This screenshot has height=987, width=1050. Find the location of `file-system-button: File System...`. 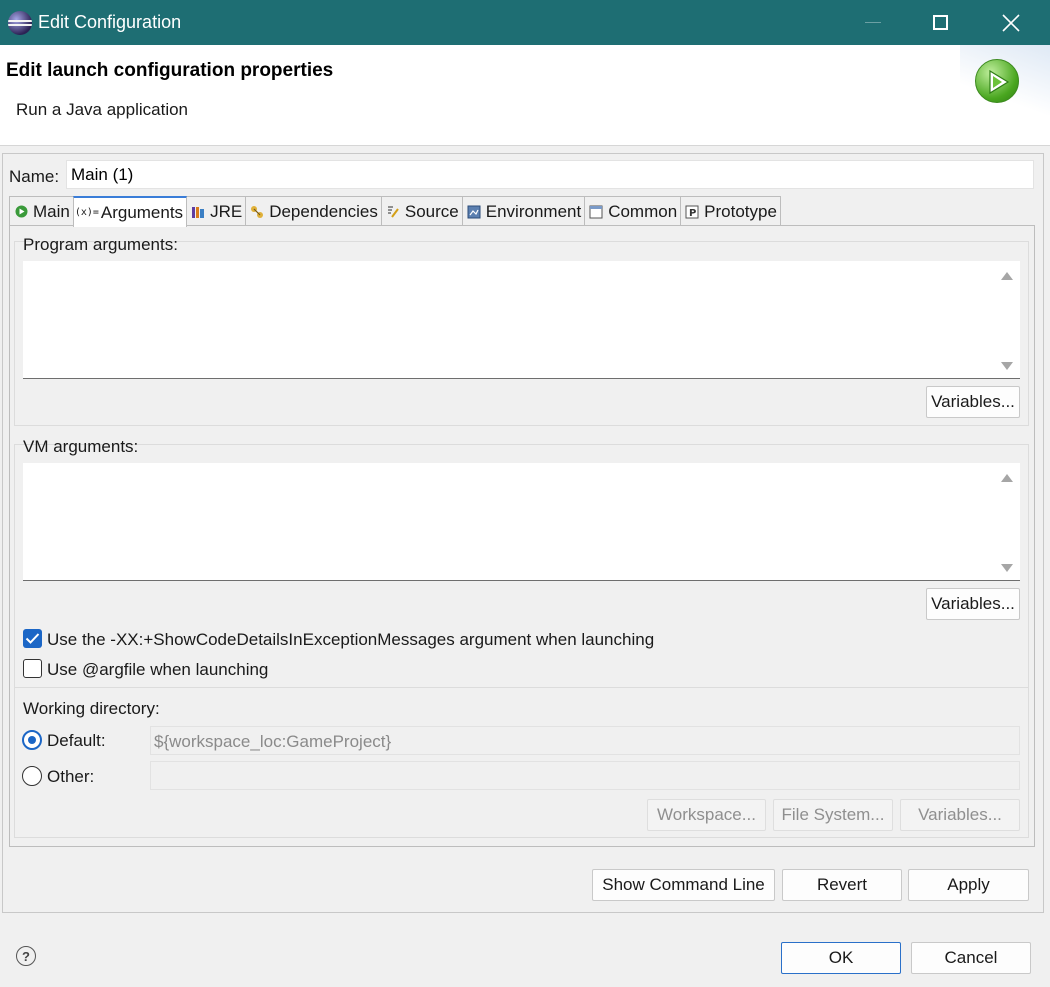

file-system-button: File System... is located at coordinates (833, 815).